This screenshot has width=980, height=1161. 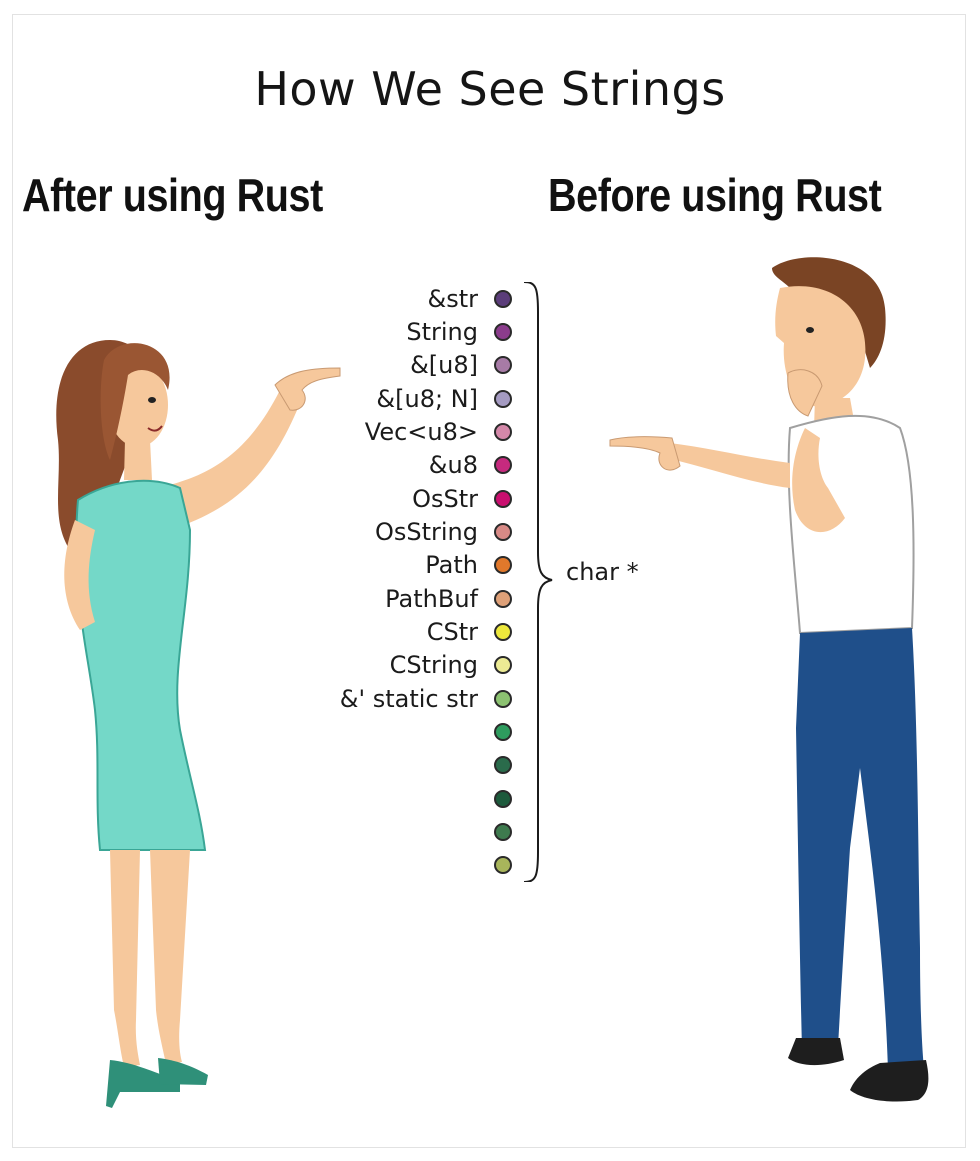 I want to click on type-list-item: OsString, so click(x=410, y=531).